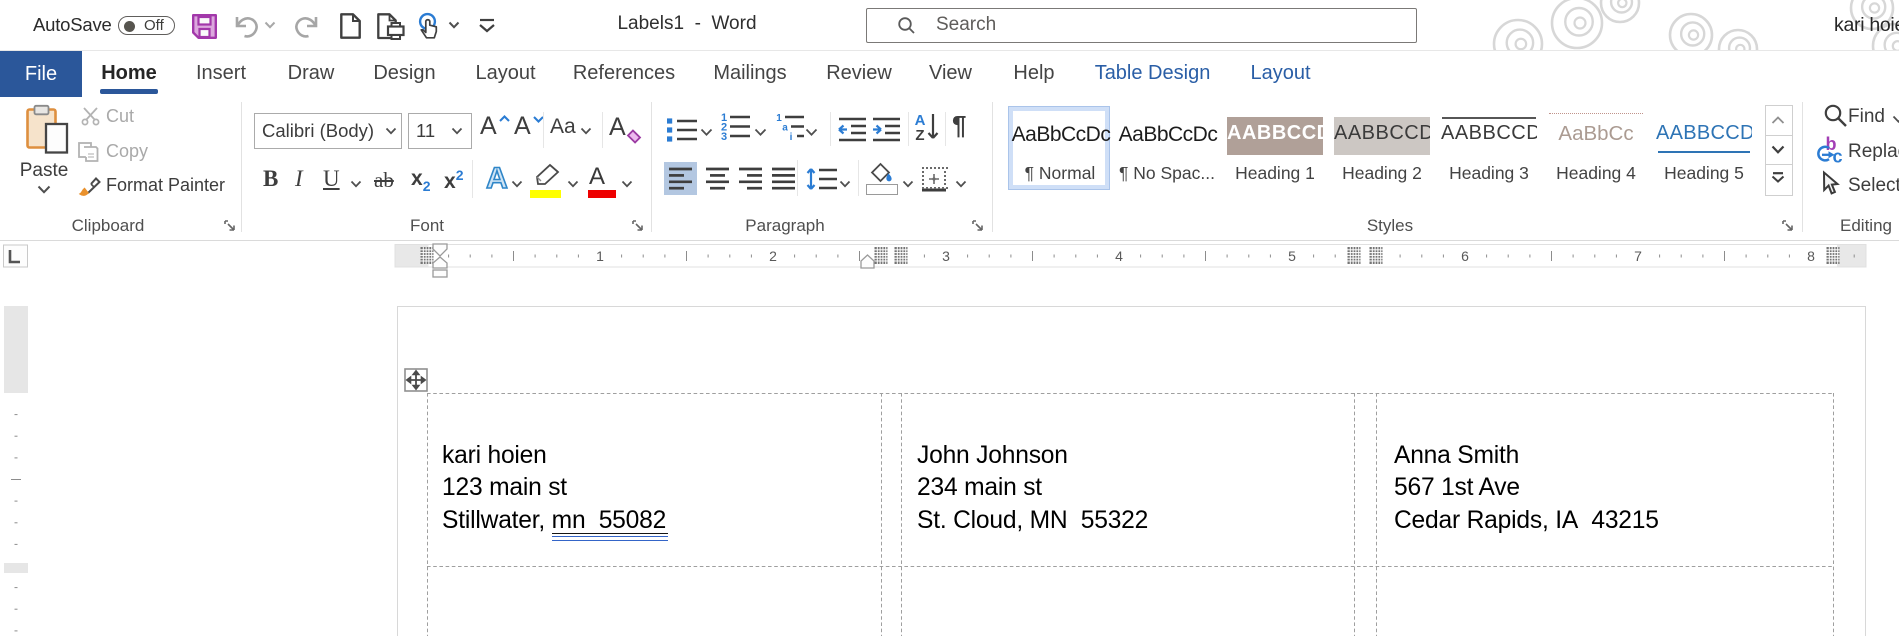 The image size is (1899, 636). What do you see at coordinates (1119, 256) in the screenshot?
I see `svg-text: 4` at bounding box center [1119, 256].